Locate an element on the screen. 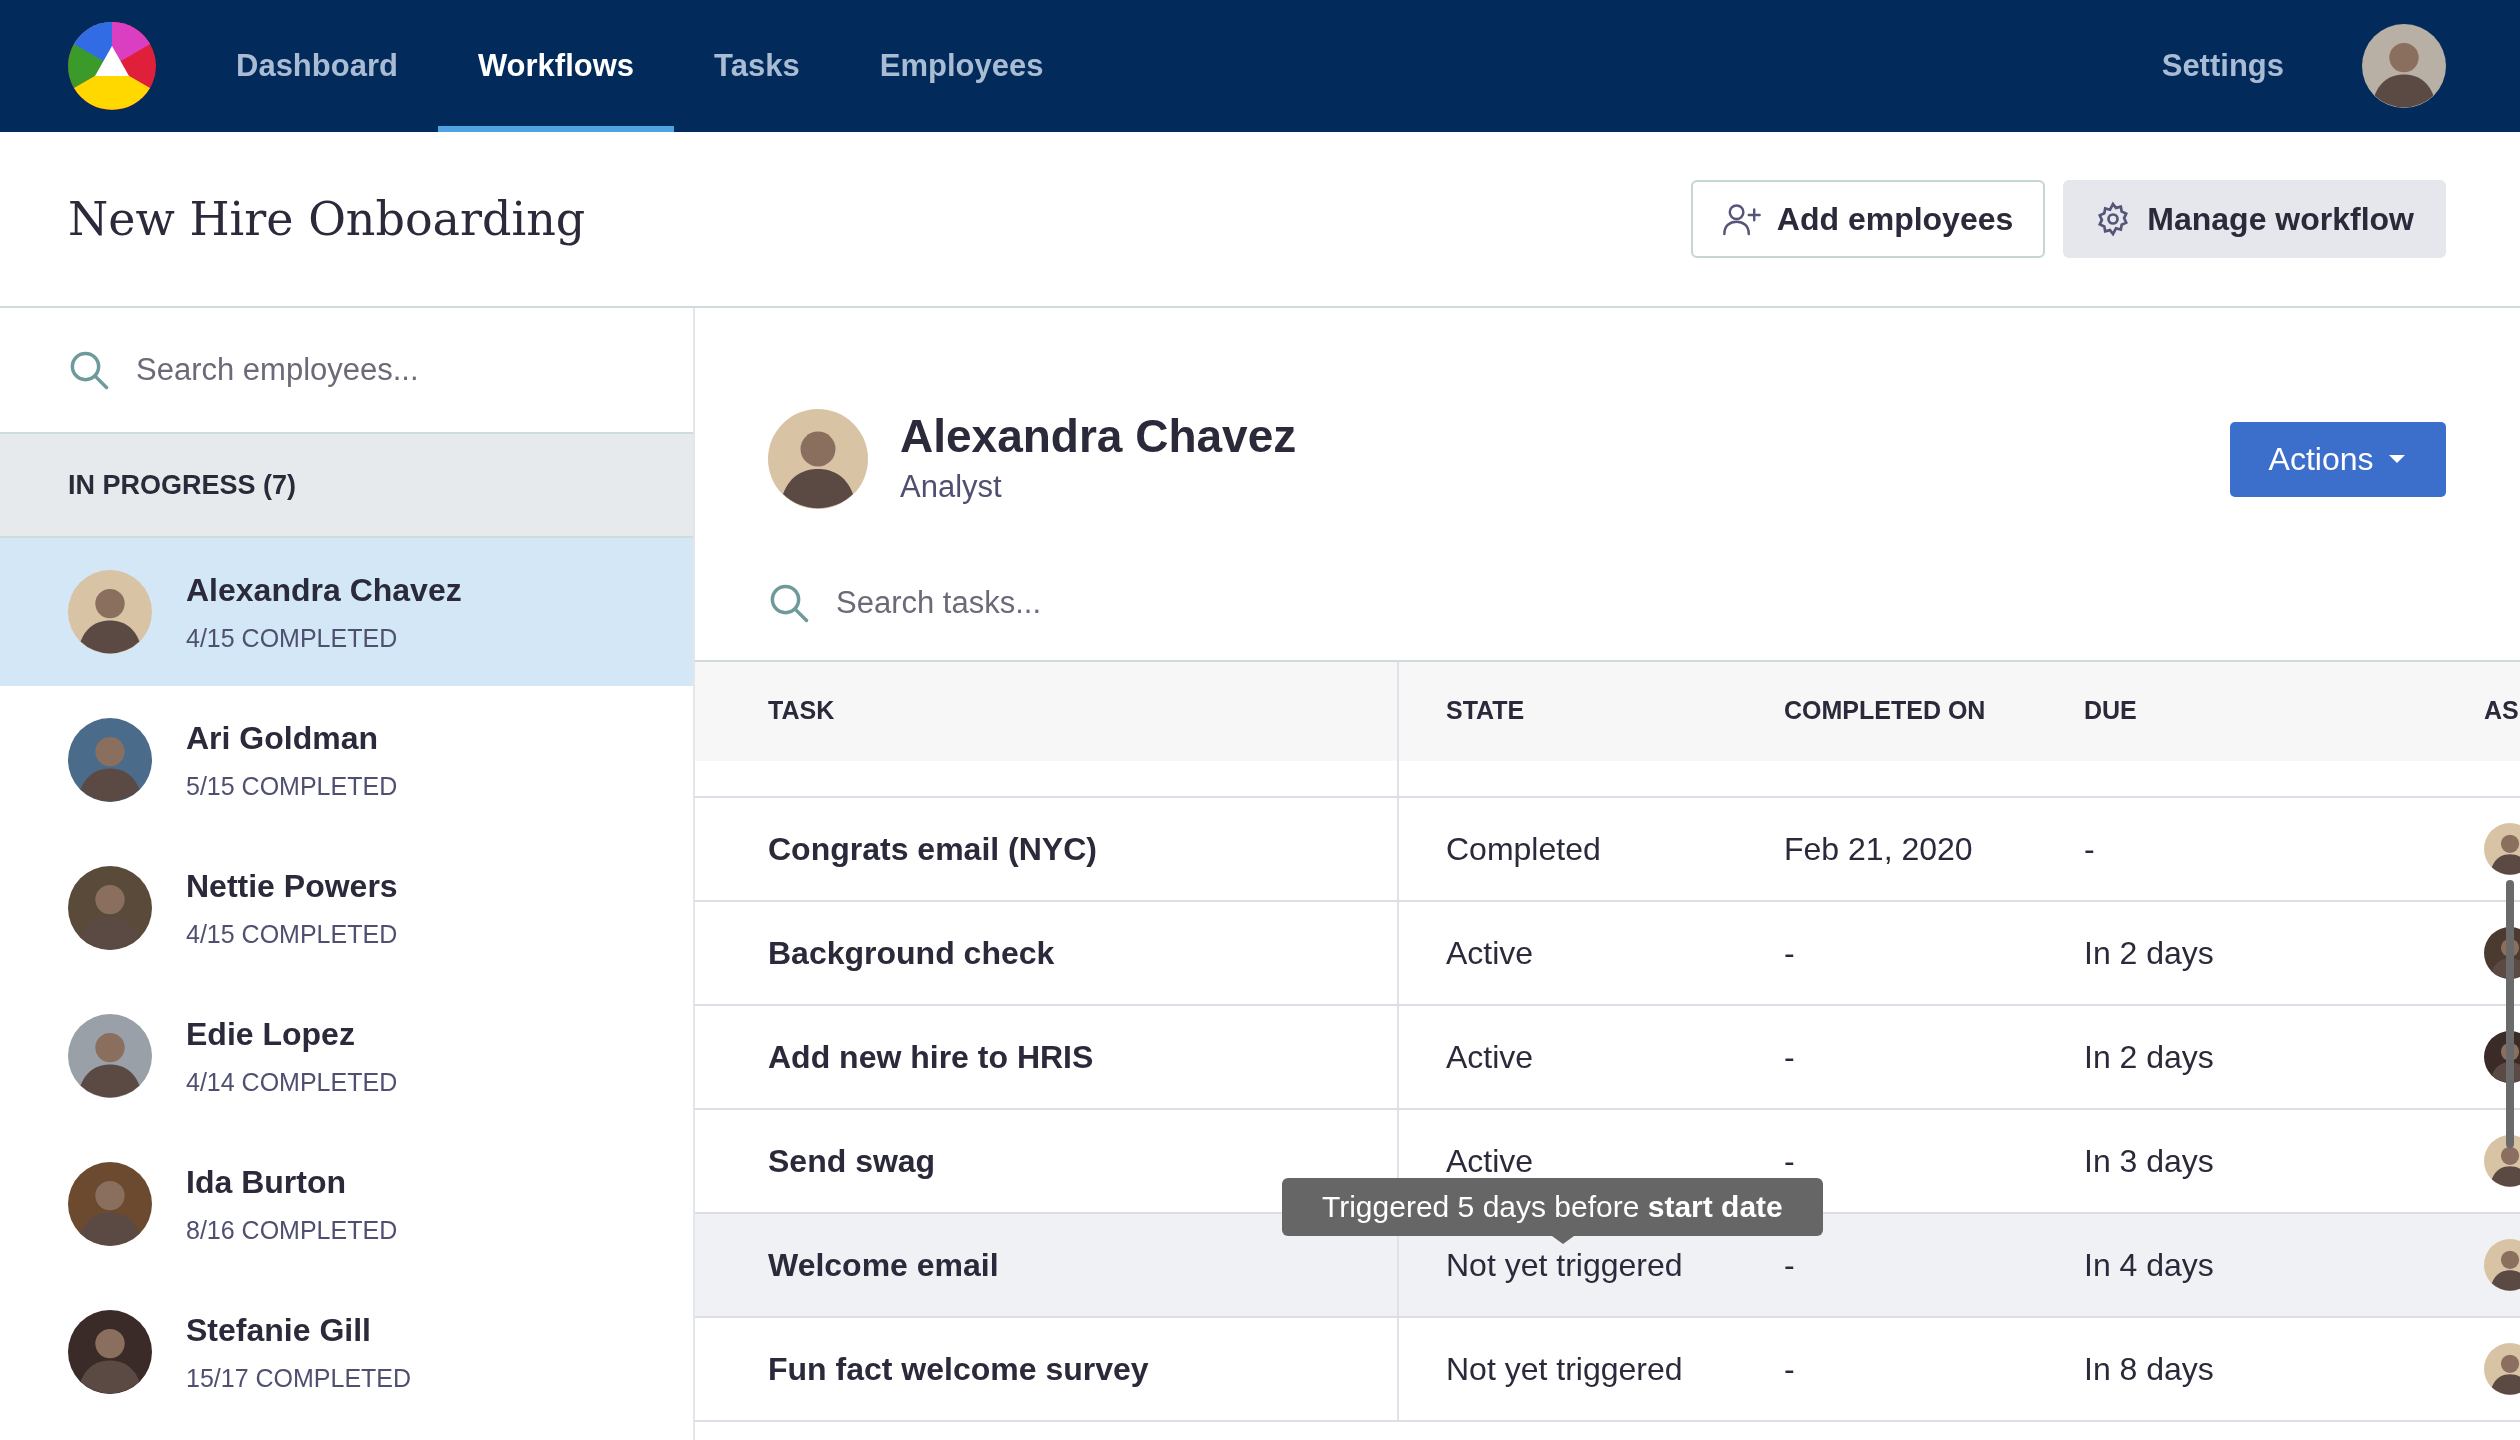 This screenshot has width=2520, height=1440. employee-name: Ida Burton is located at coordinates (266, 1183).